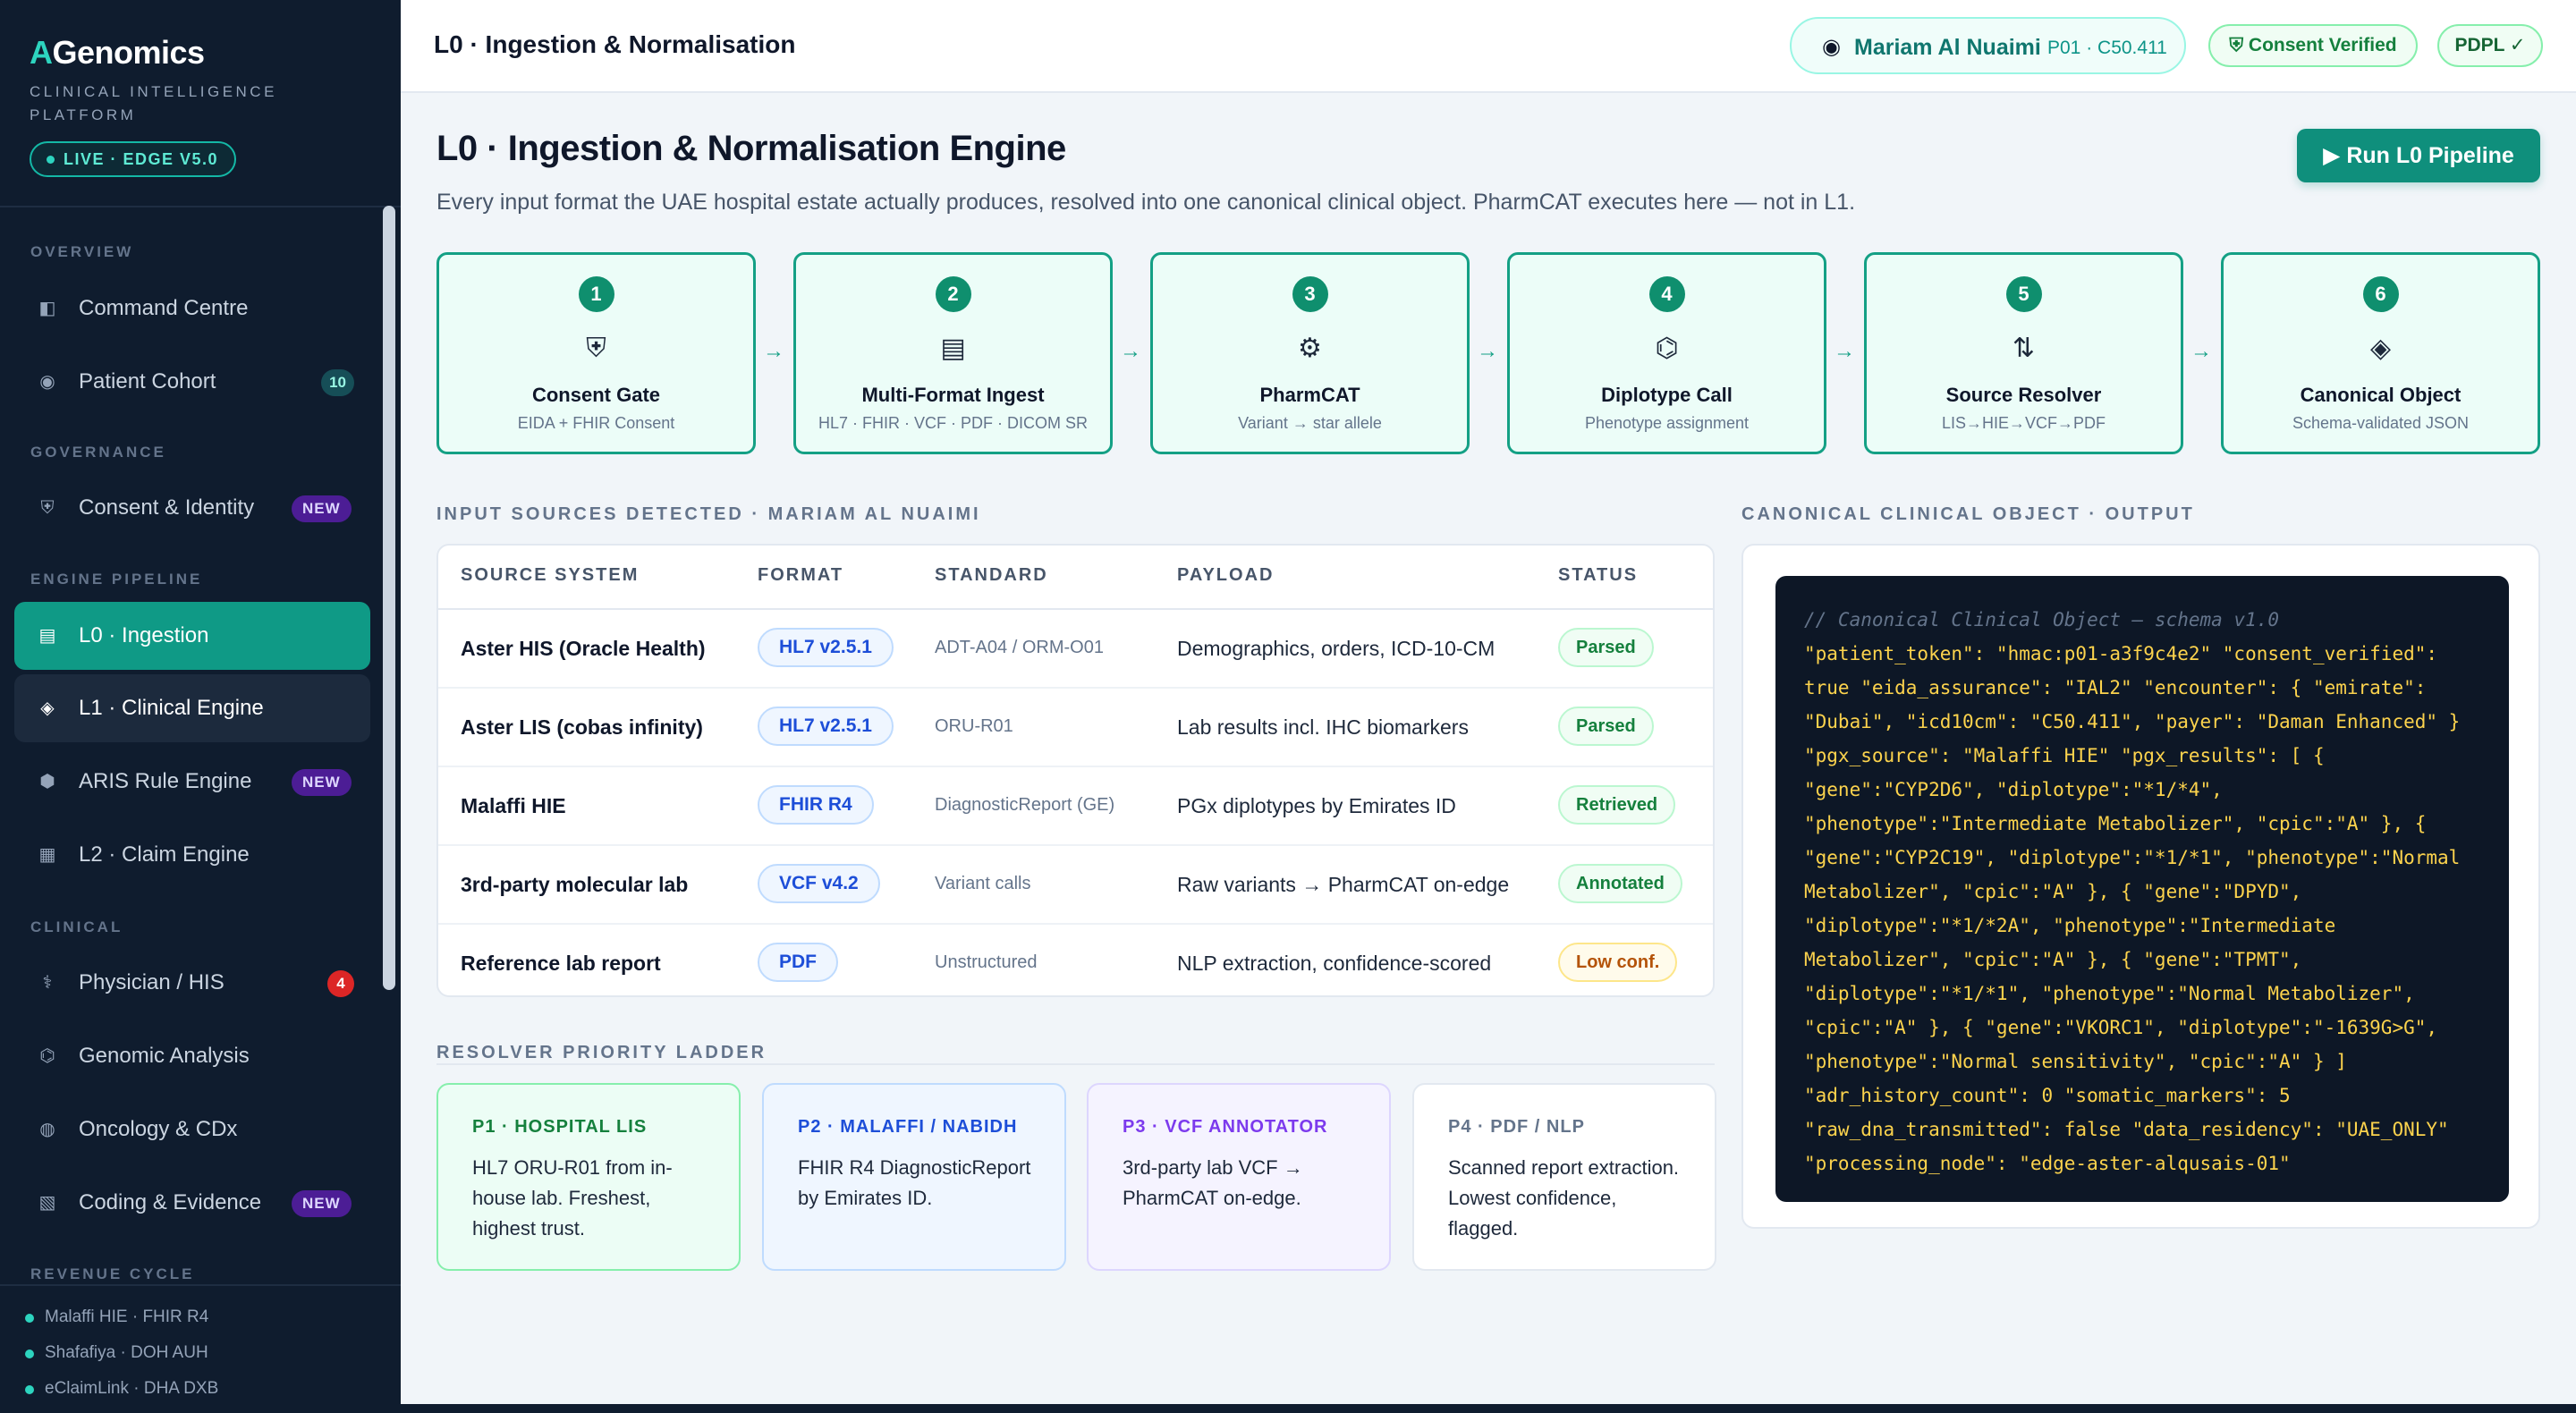  I want to click on step-title: Canonical Object, so click(2381, 395).